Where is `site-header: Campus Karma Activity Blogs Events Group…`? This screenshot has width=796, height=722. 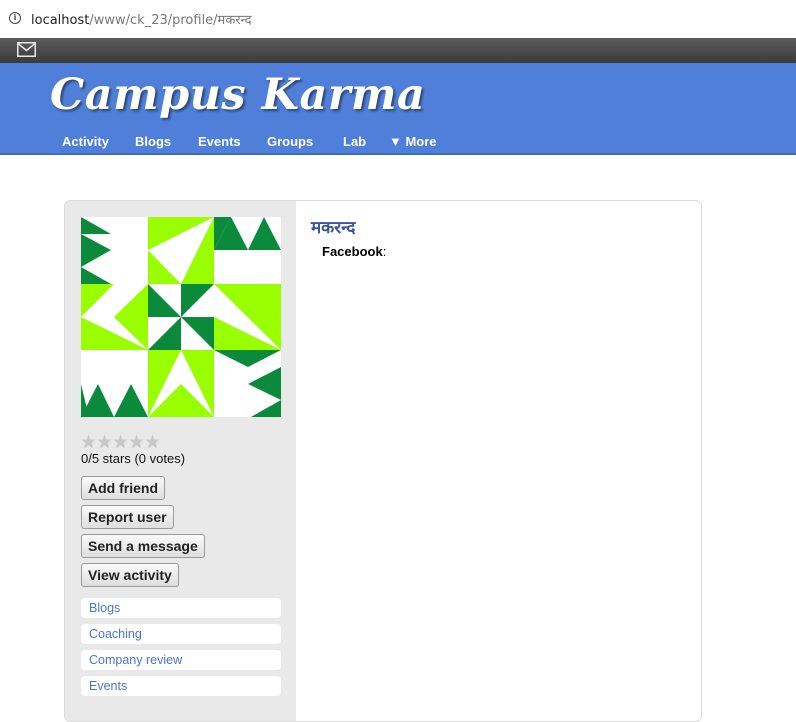
site-header: Campus Karma Activity Blogs Events Group… is located at coordinates (398, 109).